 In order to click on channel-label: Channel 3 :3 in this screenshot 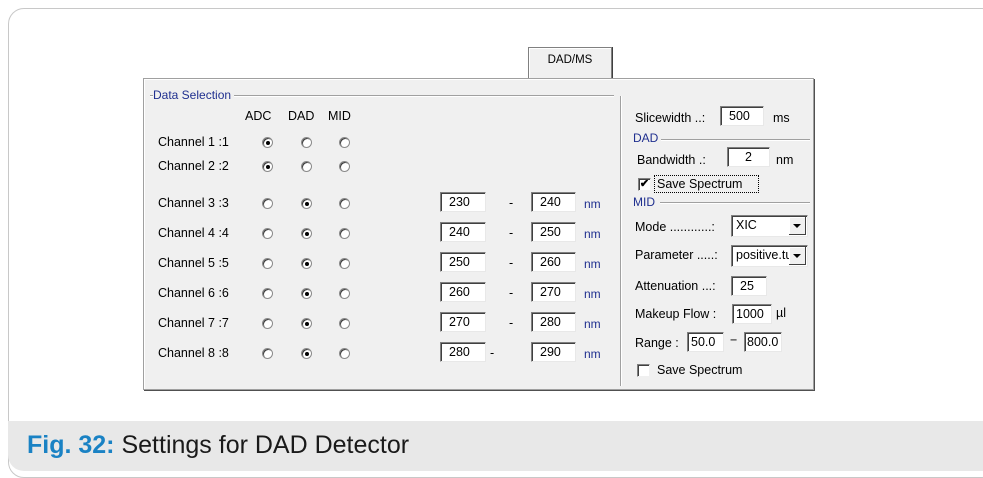, I will do `click(193, 203)`.